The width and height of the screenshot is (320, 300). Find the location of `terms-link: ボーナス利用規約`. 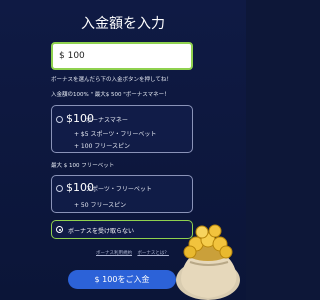

terms-link: ボーナス利用規約 is located at coordinates (114, 253).